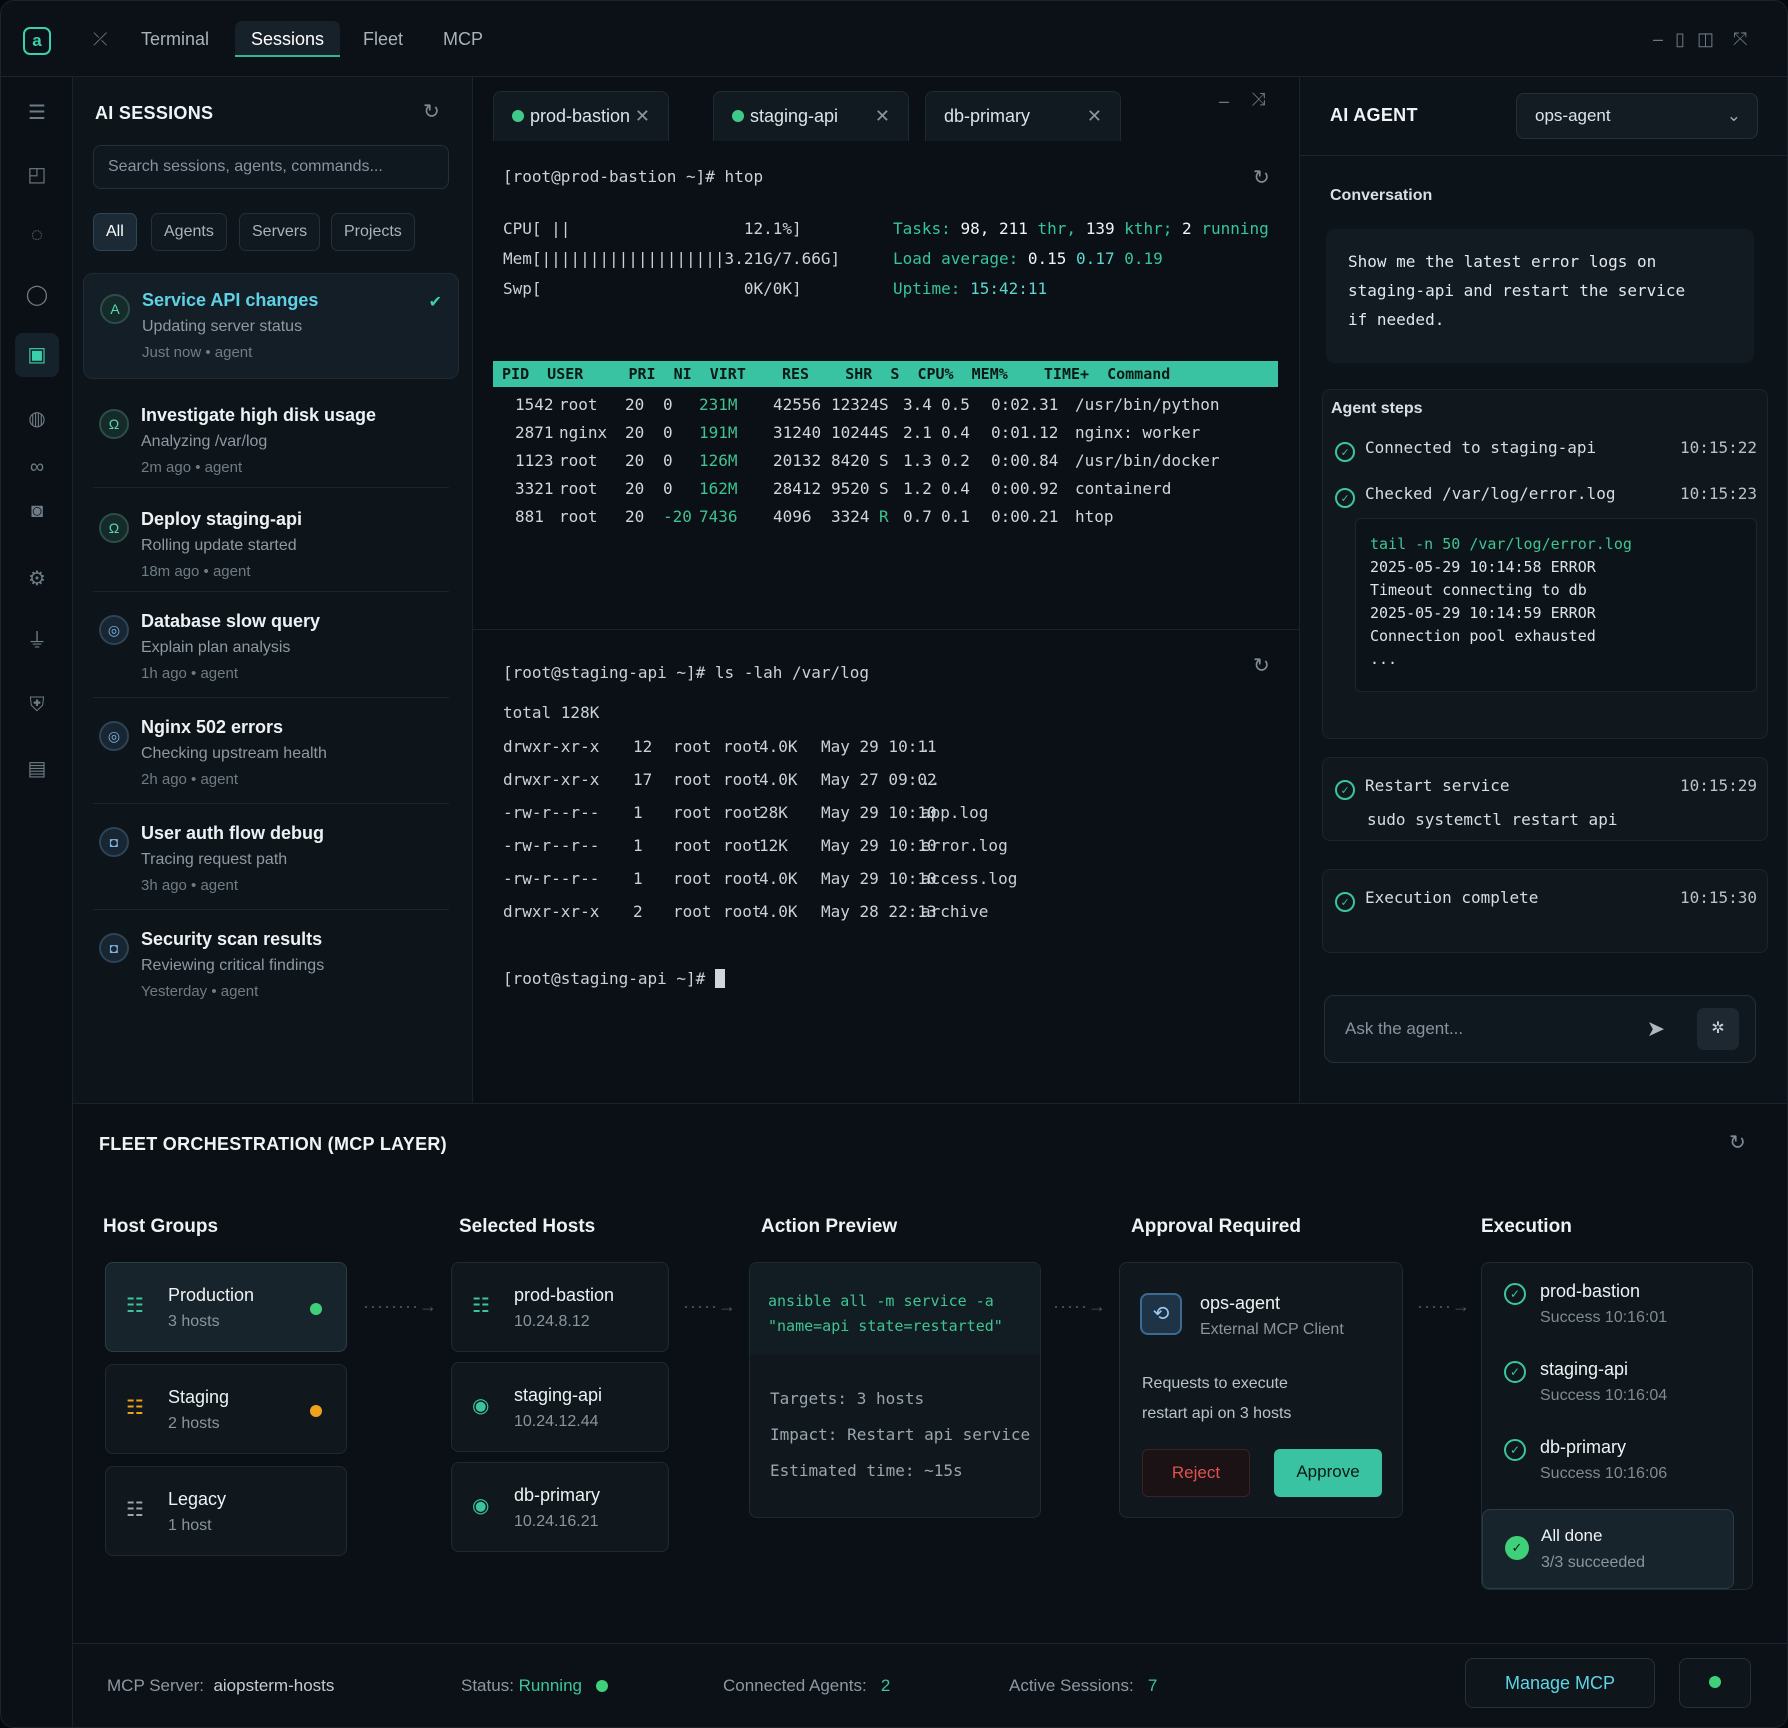 Image resolution: width=1788 pixels, height=1728 pixels. I want to click on process-cell: 231M, so click(718, 404).